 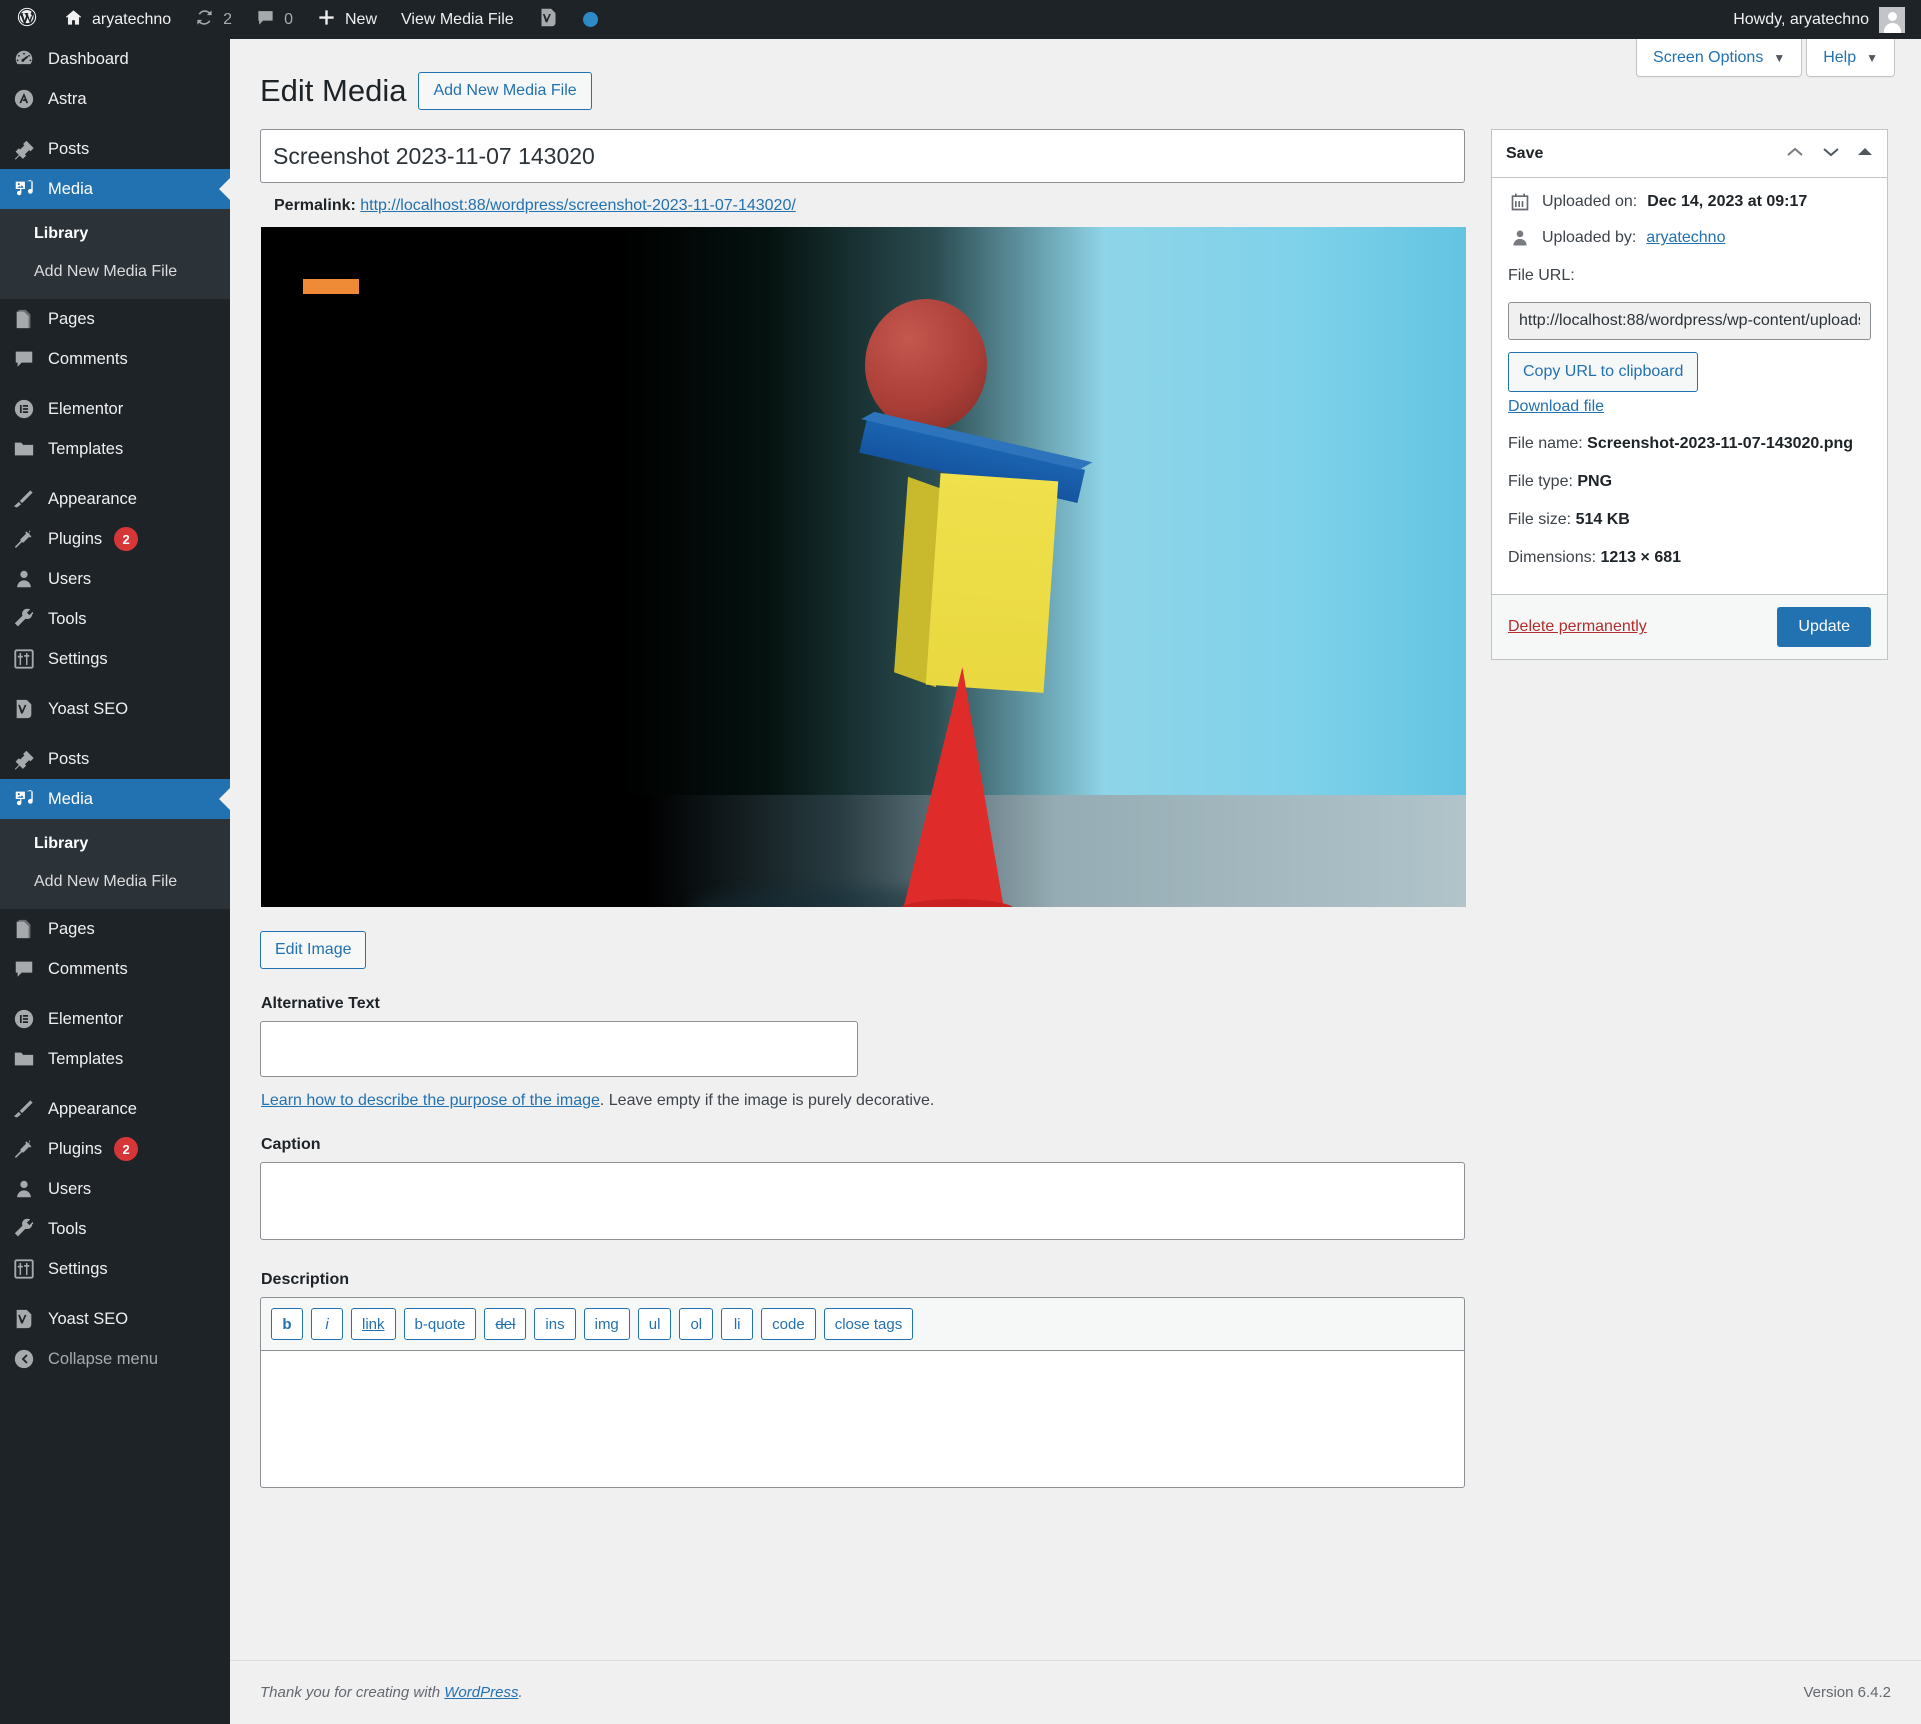 What do you see at coordinates (115, 59) in the screenshot?
I see `sidebar-item-dashboard: Dashboard` at bounding box center [115, 59].